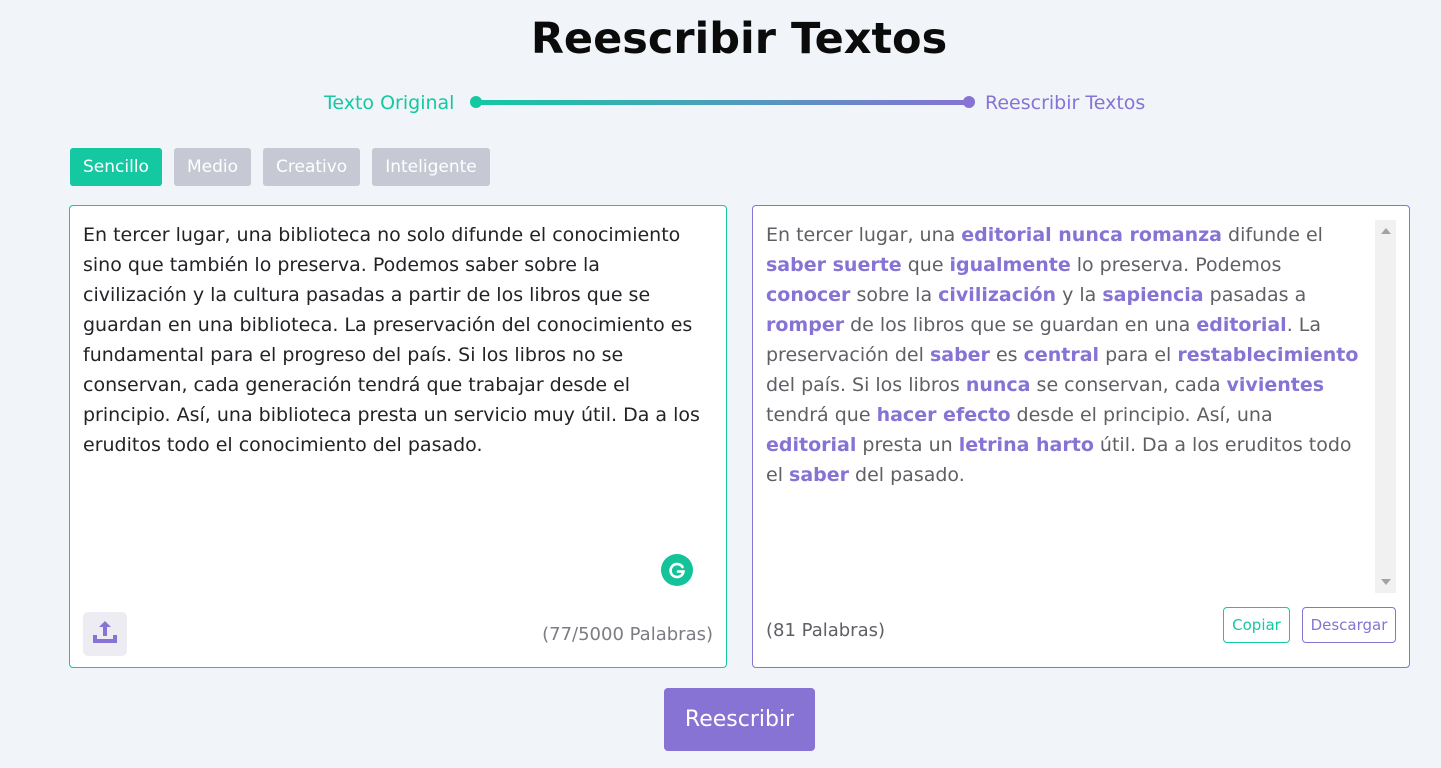 This screenshot has height=768, width=1441. What do you see at coordinates (1079, 295) in the screenshot?
I see `output-segment: y la` at bounding box center [1079, 295].